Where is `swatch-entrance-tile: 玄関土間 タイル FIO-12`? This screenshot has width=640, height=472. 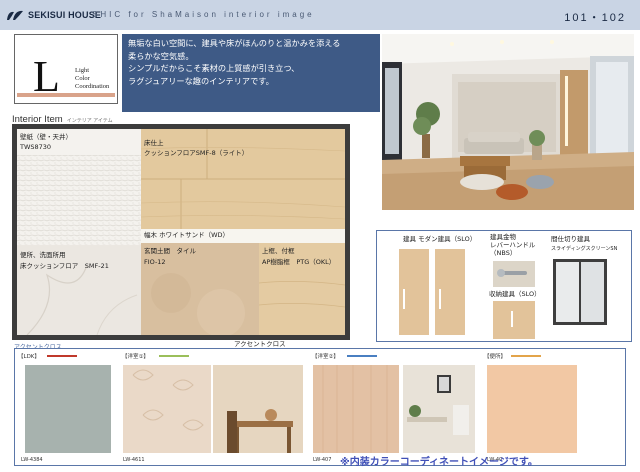
swatch-entrance-tile: 玄関土間 タイル FIO-12 is located at coordinates (200, 289).